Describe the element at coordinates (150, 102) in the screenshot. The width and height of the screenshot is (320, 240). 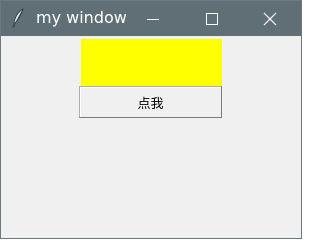
I see `click-me-button: 点我` at that location.